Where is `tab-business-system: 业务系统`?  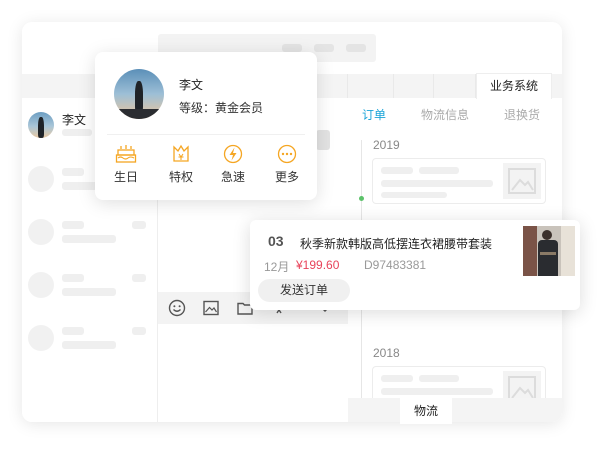
tab-business-system: 业务系统 is located at coordinates (514, 86).